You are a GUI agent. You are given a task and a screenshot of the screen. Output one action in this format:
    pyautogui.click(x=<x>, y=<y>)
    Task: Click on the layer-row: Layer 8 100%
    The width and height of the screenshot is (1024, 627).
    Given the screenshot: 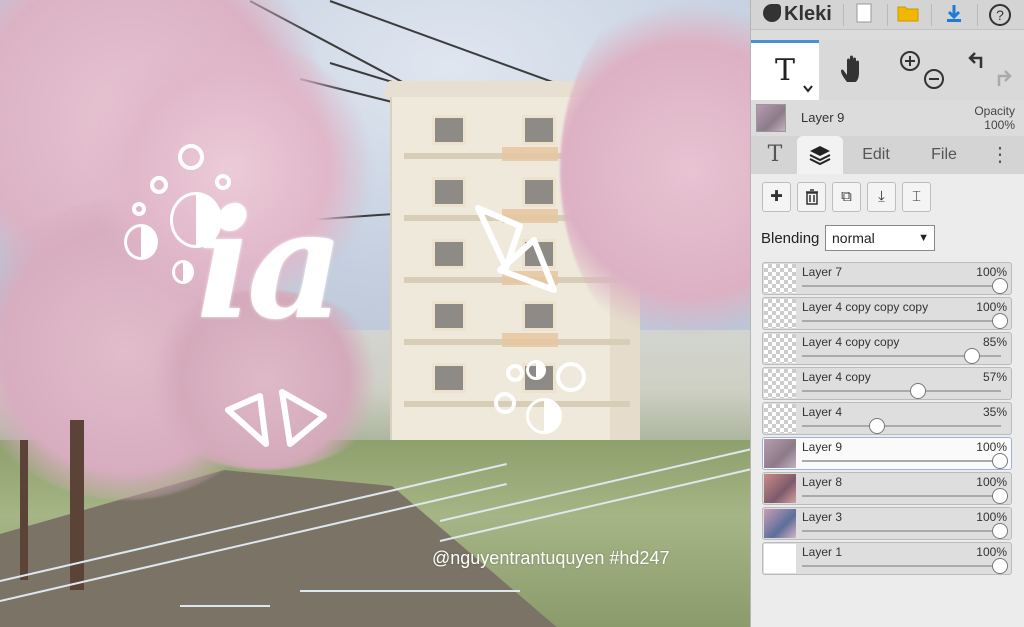 What is the action you would take?
    pyautogui.click(x=887, y=488)
    